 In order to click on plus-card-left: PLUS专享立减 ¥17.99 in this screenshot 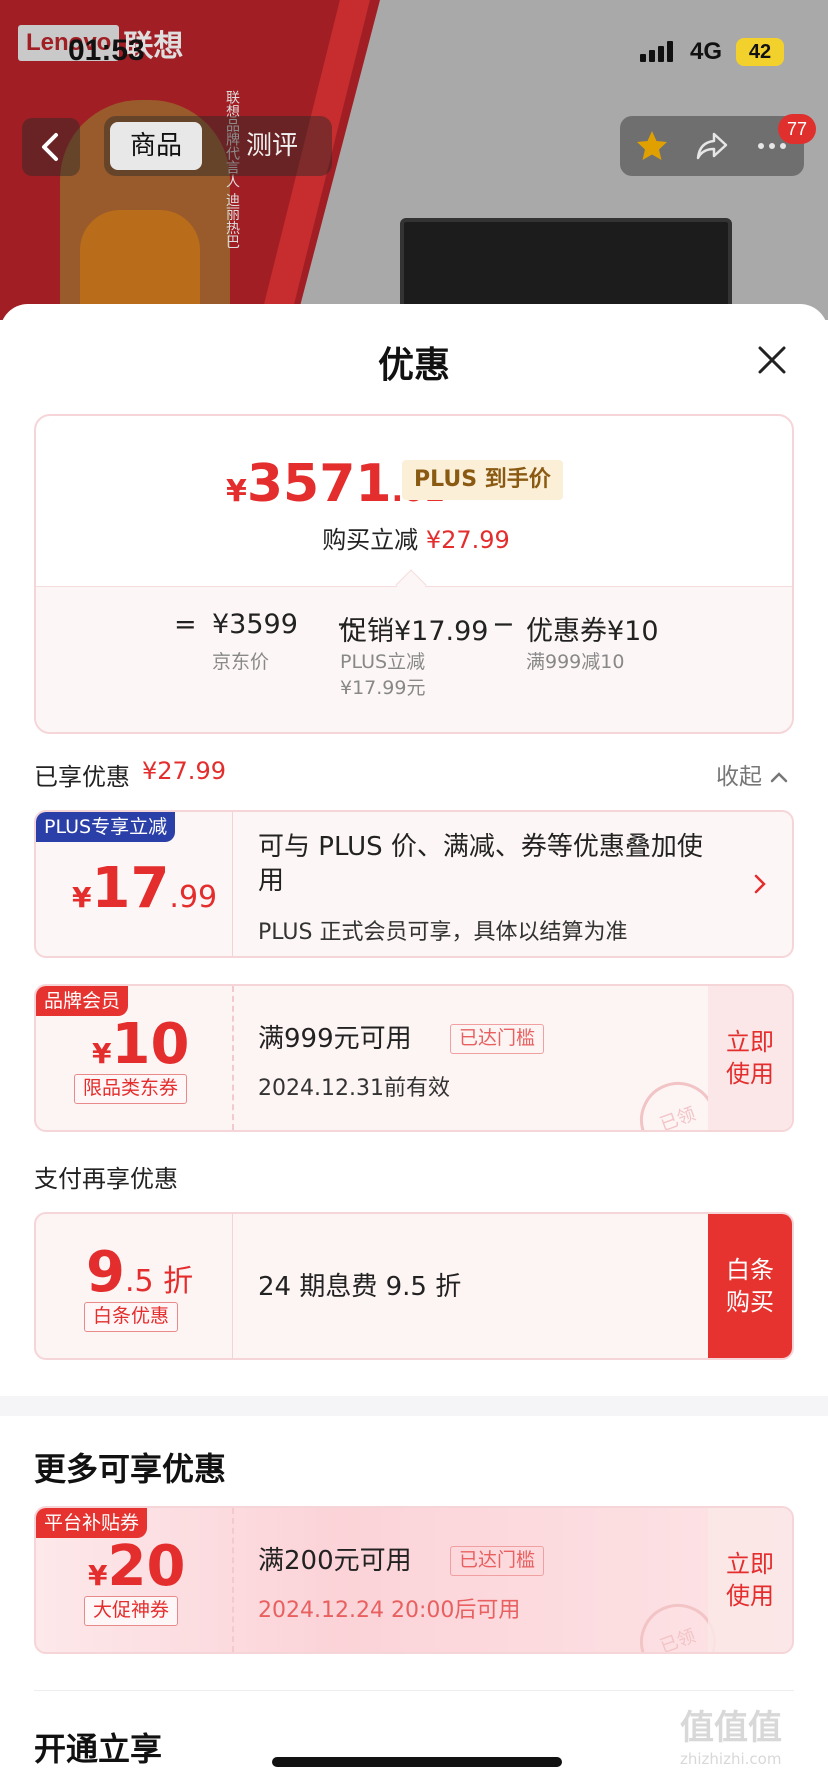, I will do `click(134, 884)`.